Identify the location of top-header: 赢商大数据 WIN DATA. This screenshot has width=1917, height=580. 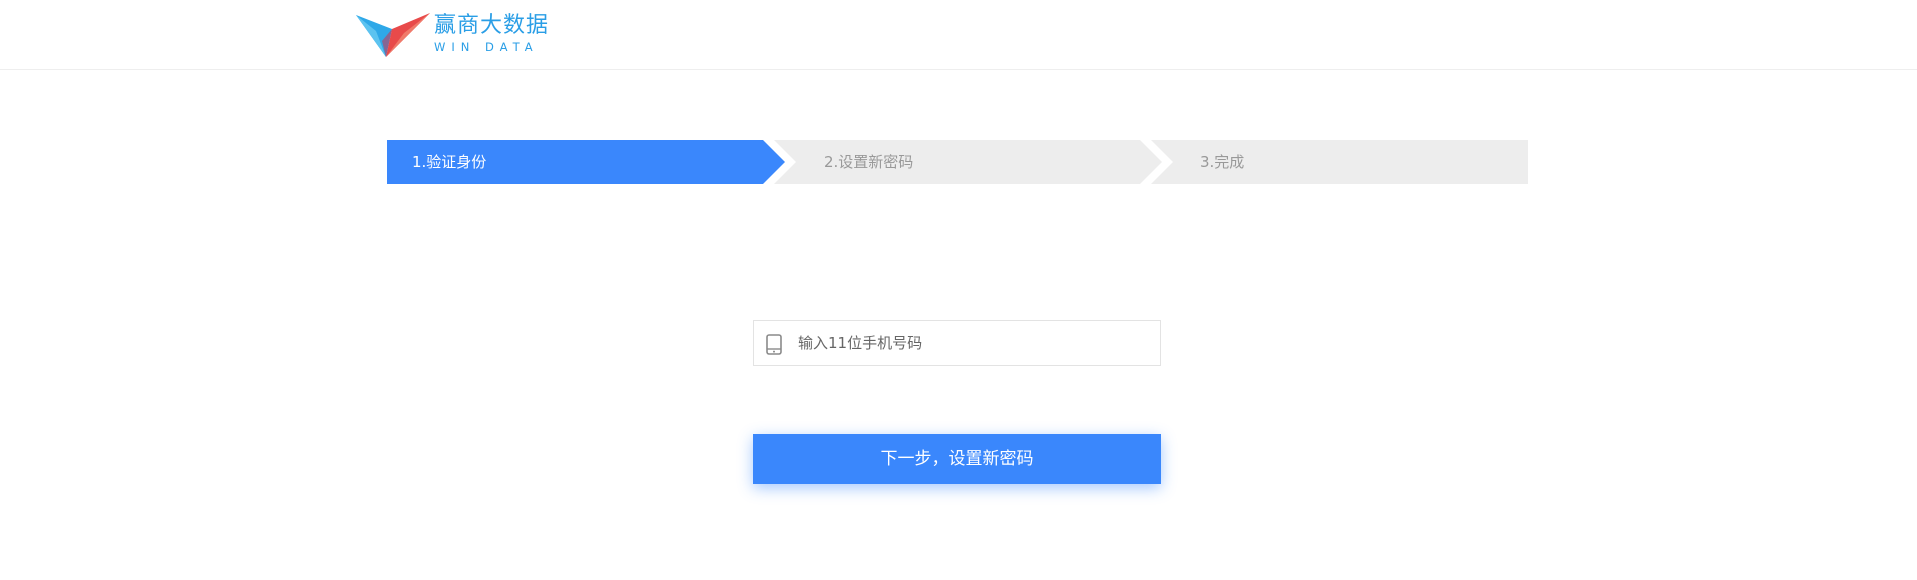
(958, 35).